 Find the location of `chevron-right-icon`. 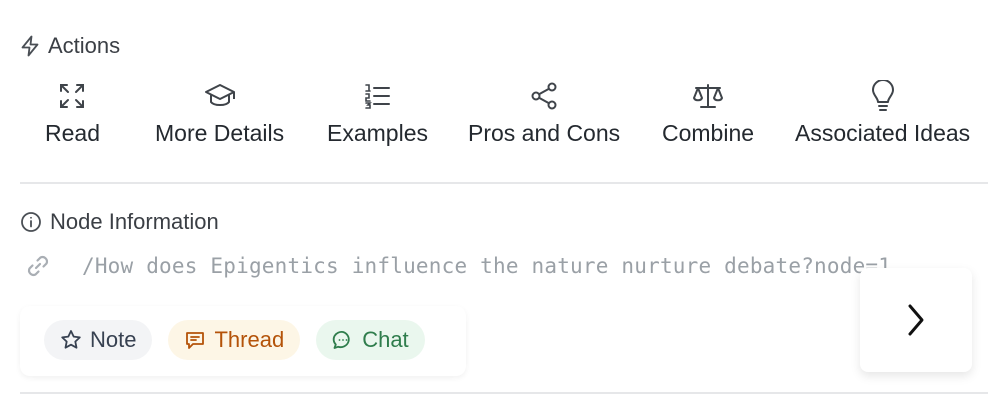

chevron-right-icon is located at coordinates (916, 320).